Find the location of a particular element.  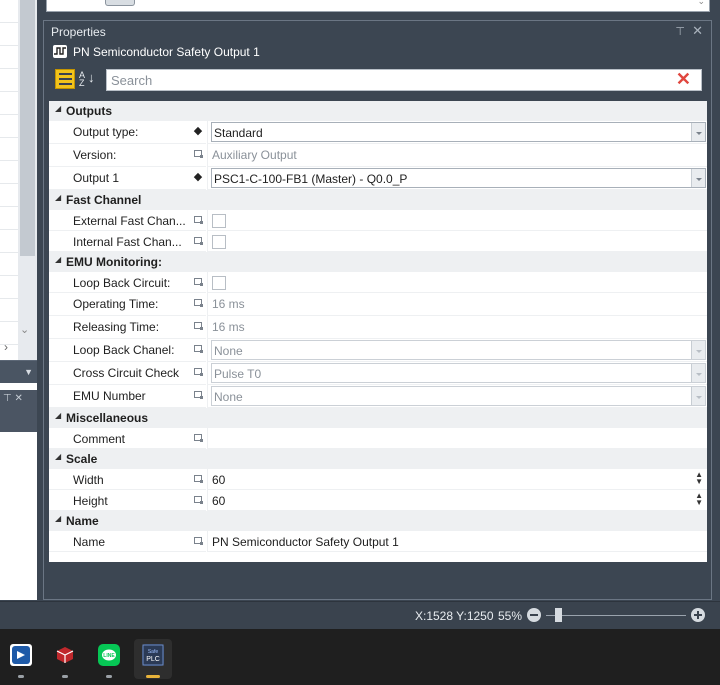

property-name: Output 1 is located at coordinates (96, 178).